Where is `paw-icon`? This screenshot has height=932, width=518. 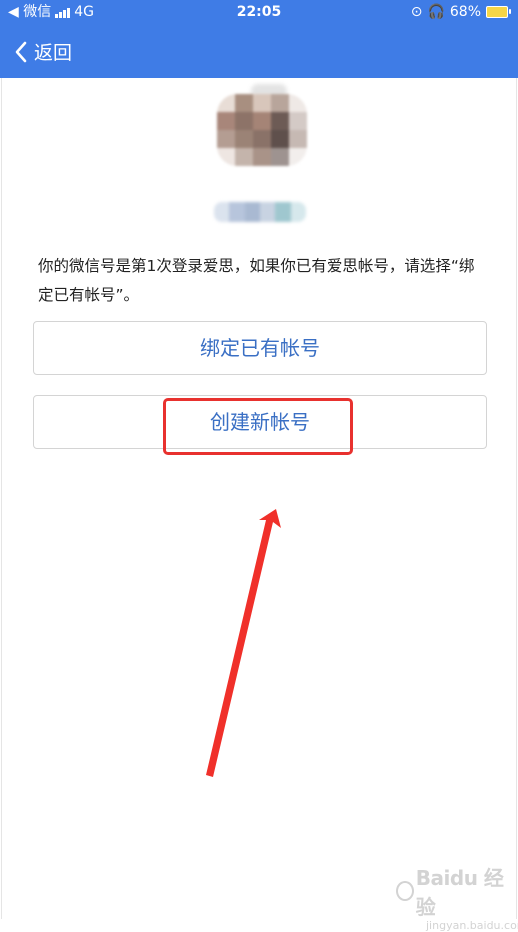 paw-icon is located at coordinates (405, 891).